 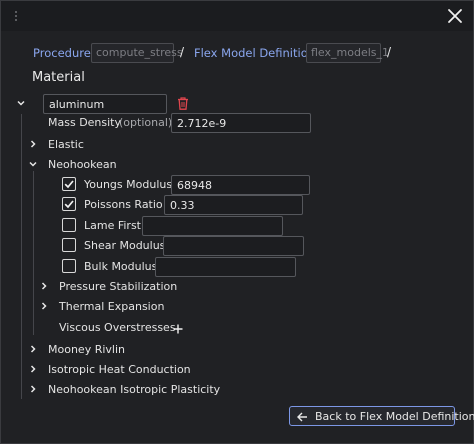 I want to click on back-to-flex-definitions-button: Back to Flex Model Definitions, so click(x=381, y=416).